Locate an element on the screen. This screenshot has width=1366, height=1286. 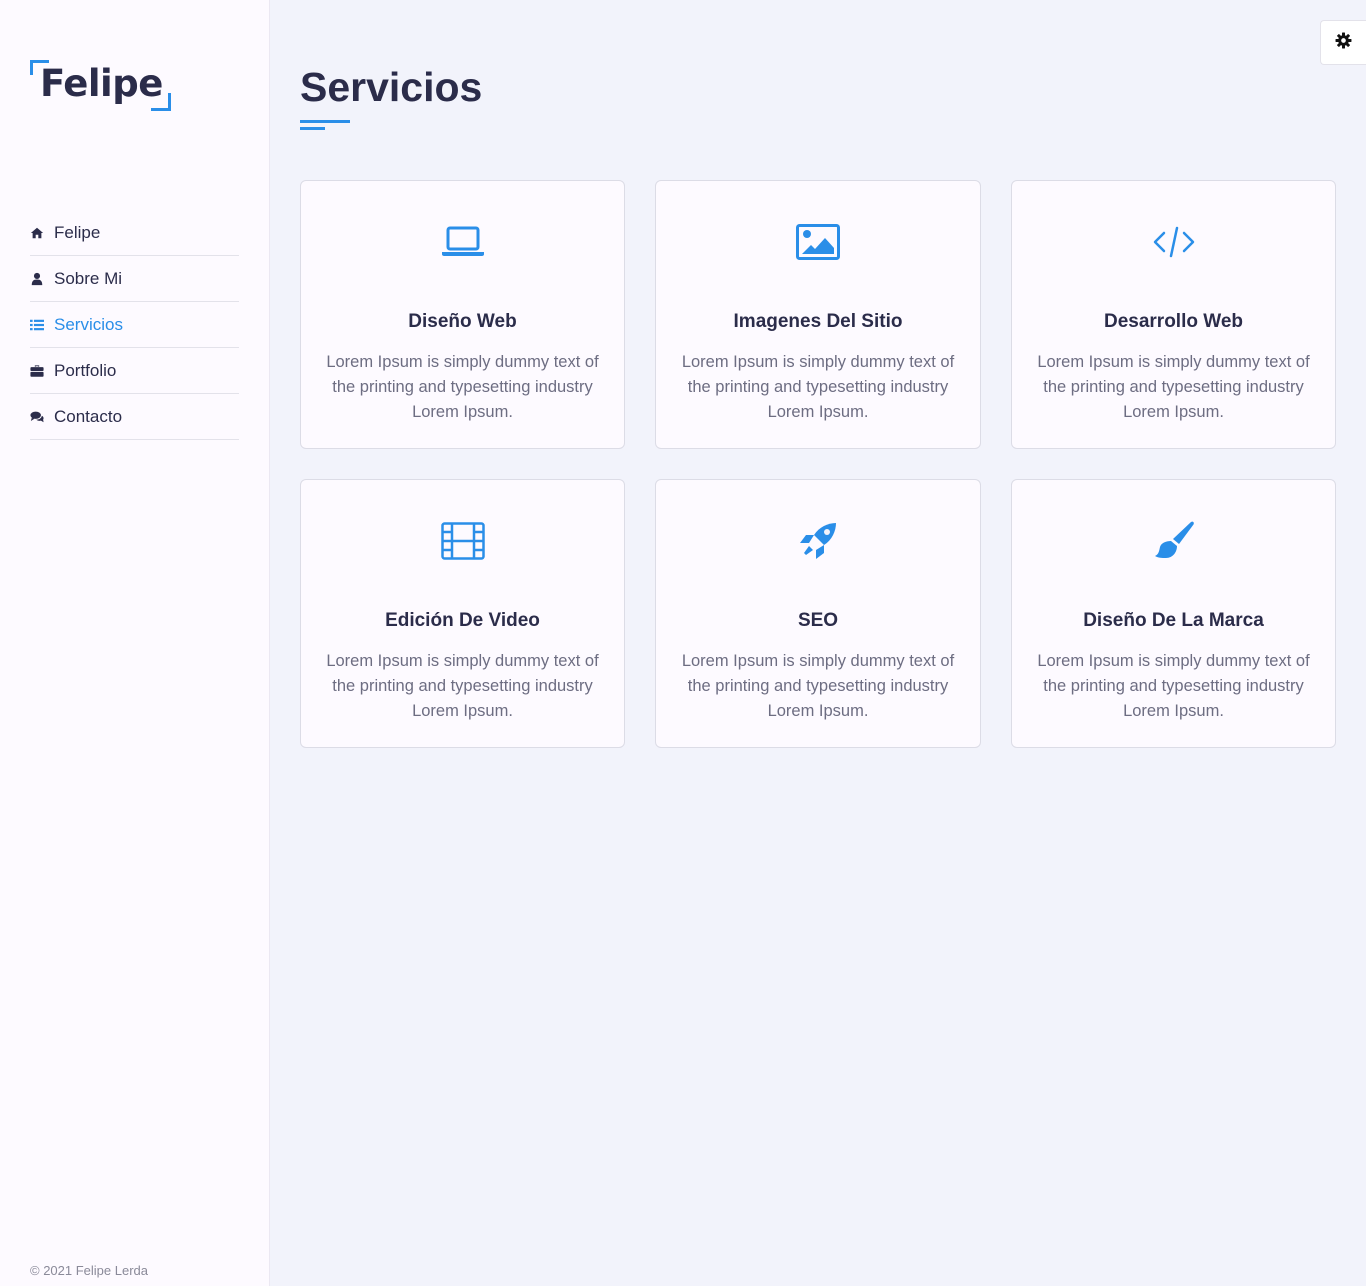
title-underline-short is located at coordinates (312, 128).